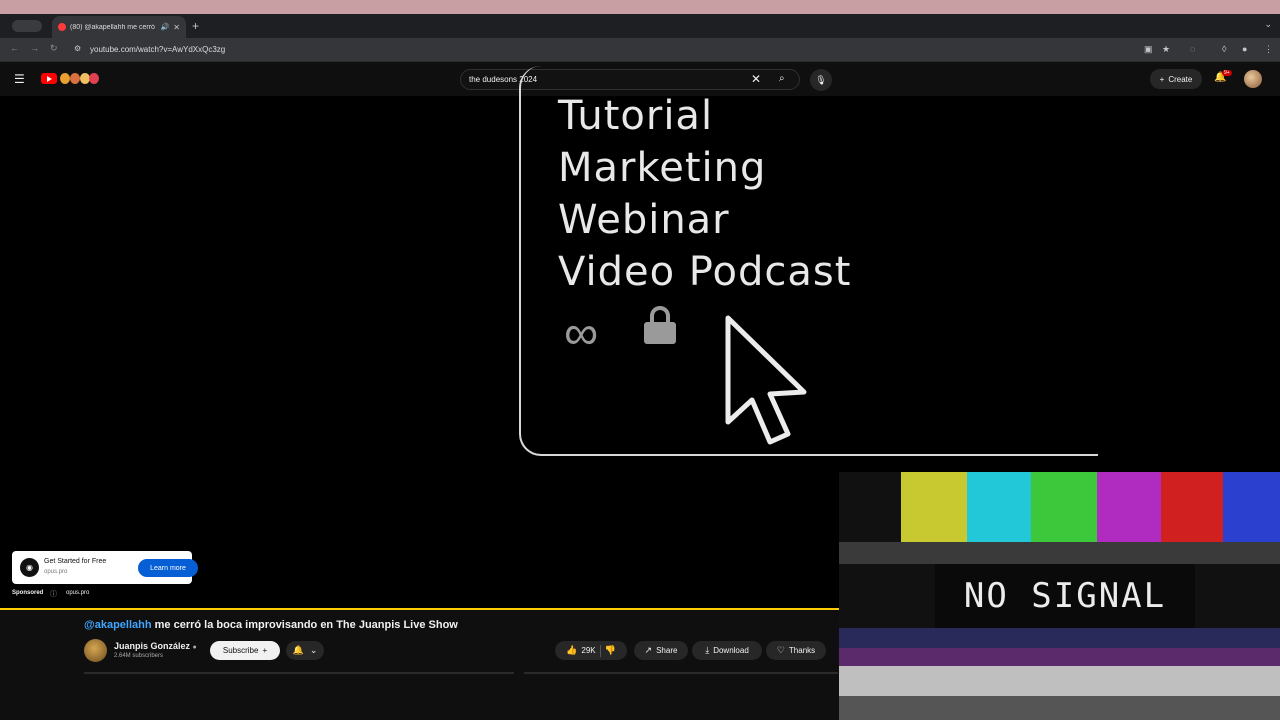  Describe the element at coordinates (19, 79) in the screenshot. I see `hamburger-menu-icon: ☰` at that location.